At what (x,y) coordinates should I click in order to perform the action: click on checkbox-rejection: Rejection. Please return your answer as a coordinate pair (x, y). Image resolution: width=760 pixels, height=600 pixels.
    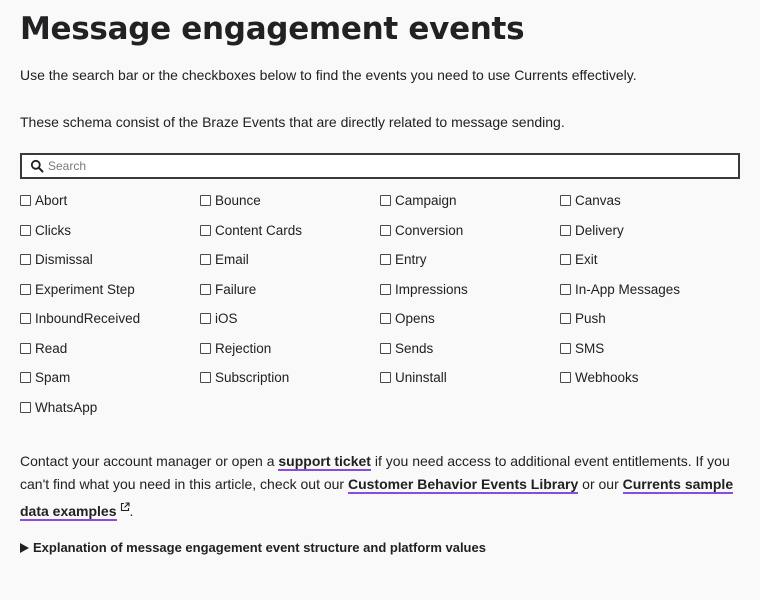
    Looking at the image, I should click on (235, 348).